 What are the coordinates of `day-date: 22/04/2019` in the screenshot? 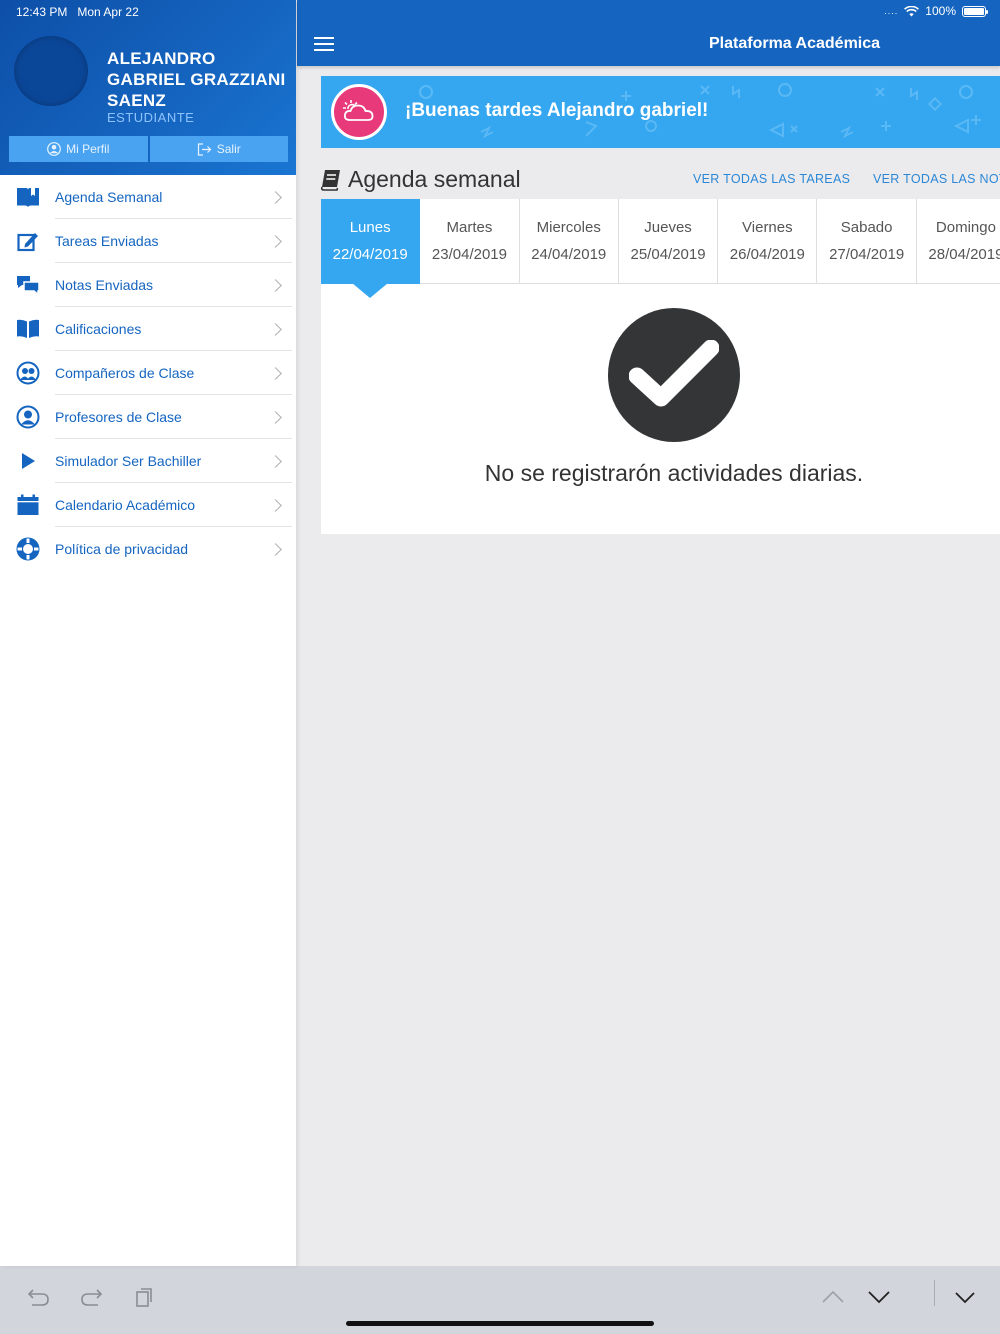 It's located at (370, 254).